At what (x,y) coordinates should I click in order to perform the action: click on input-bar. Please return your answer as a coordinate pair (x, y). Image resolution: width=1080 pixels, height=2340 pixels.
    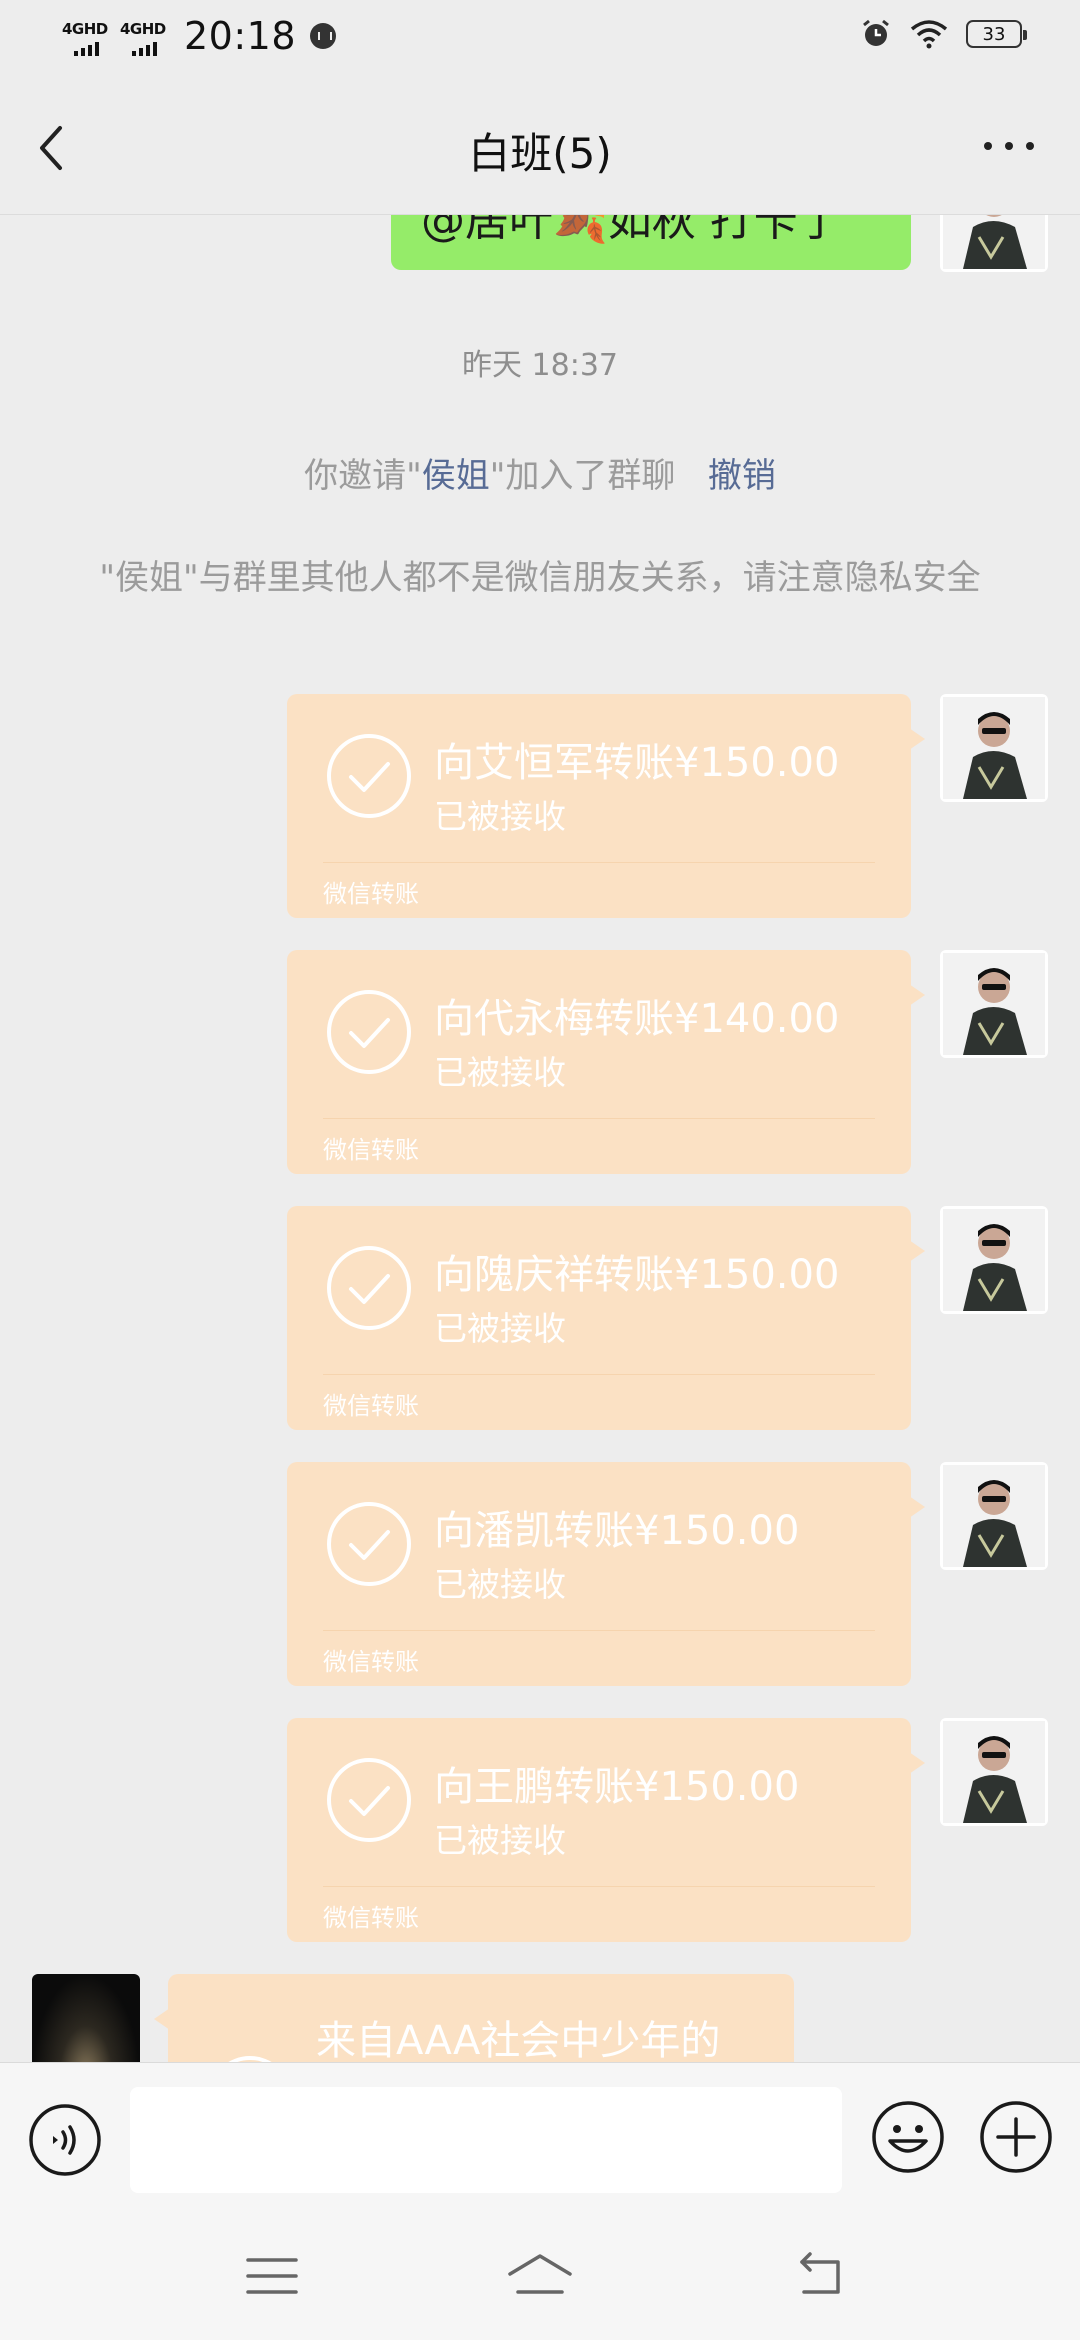
    Looking at the image, I should click on (540, 2139).